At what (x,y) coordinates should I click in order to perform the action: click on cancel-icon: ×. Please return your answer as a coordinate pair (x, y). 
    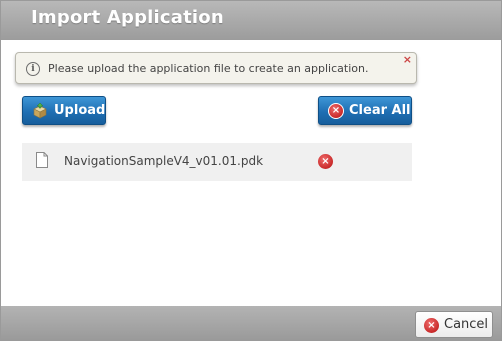
    Looking at the image, I should click on (431, 325).